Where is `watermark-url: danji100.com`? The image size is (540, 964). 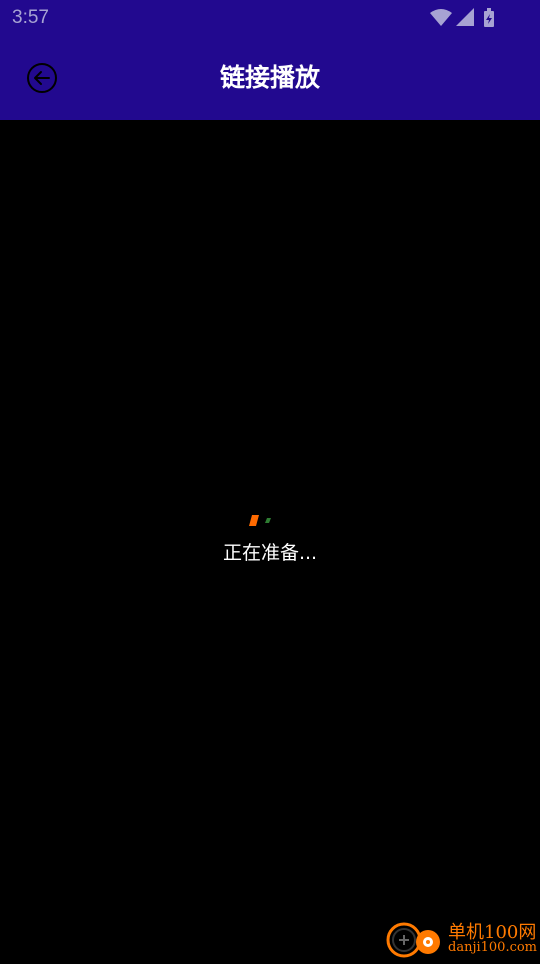
watermark-url: danji100.com is located at coordinates (492, 947).